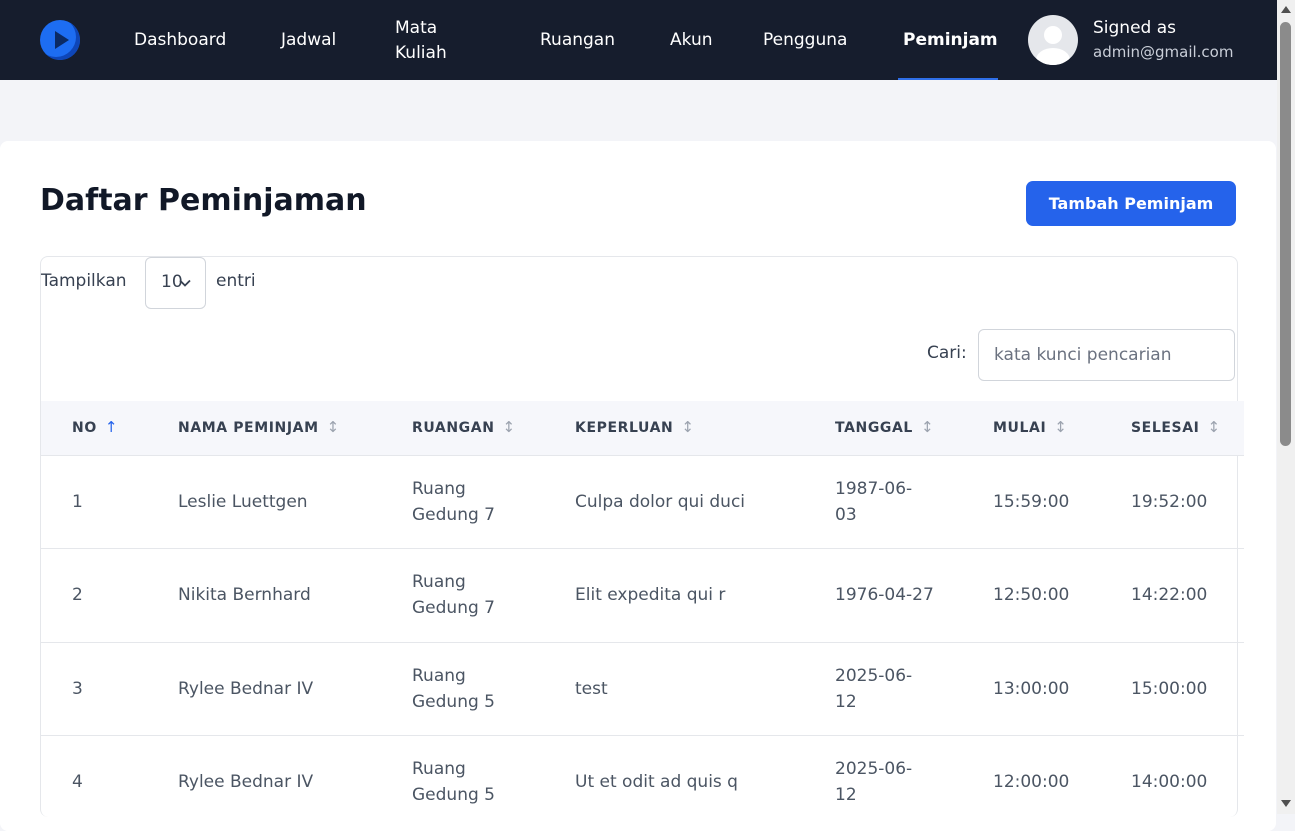 The width and height of the screenshot is (1295, 831). What do you see at coordinates (77, 502) in the screenshot?
I see `cell-no: 1` at bounding box center [77, 502].